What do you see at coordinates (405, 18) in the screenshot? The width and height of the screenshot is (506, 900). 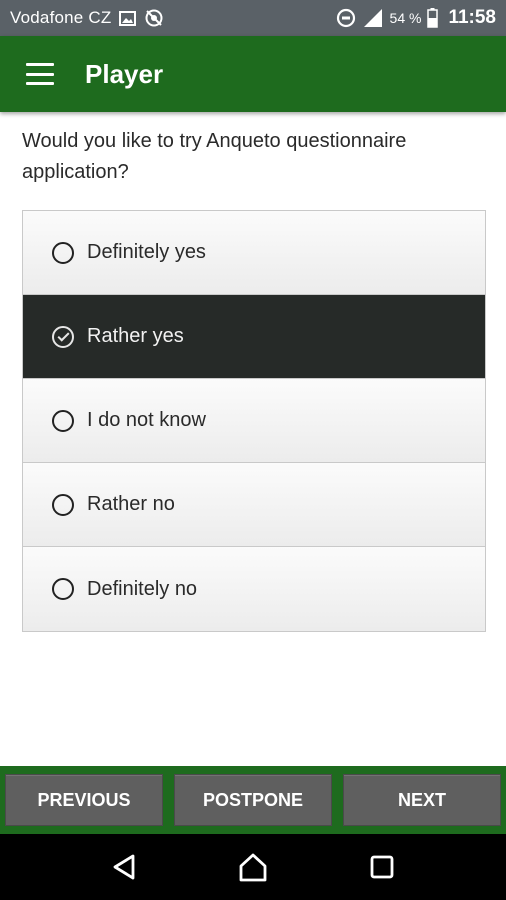 I see `battery-percent: 54 %` at bounding box center [405, 18].